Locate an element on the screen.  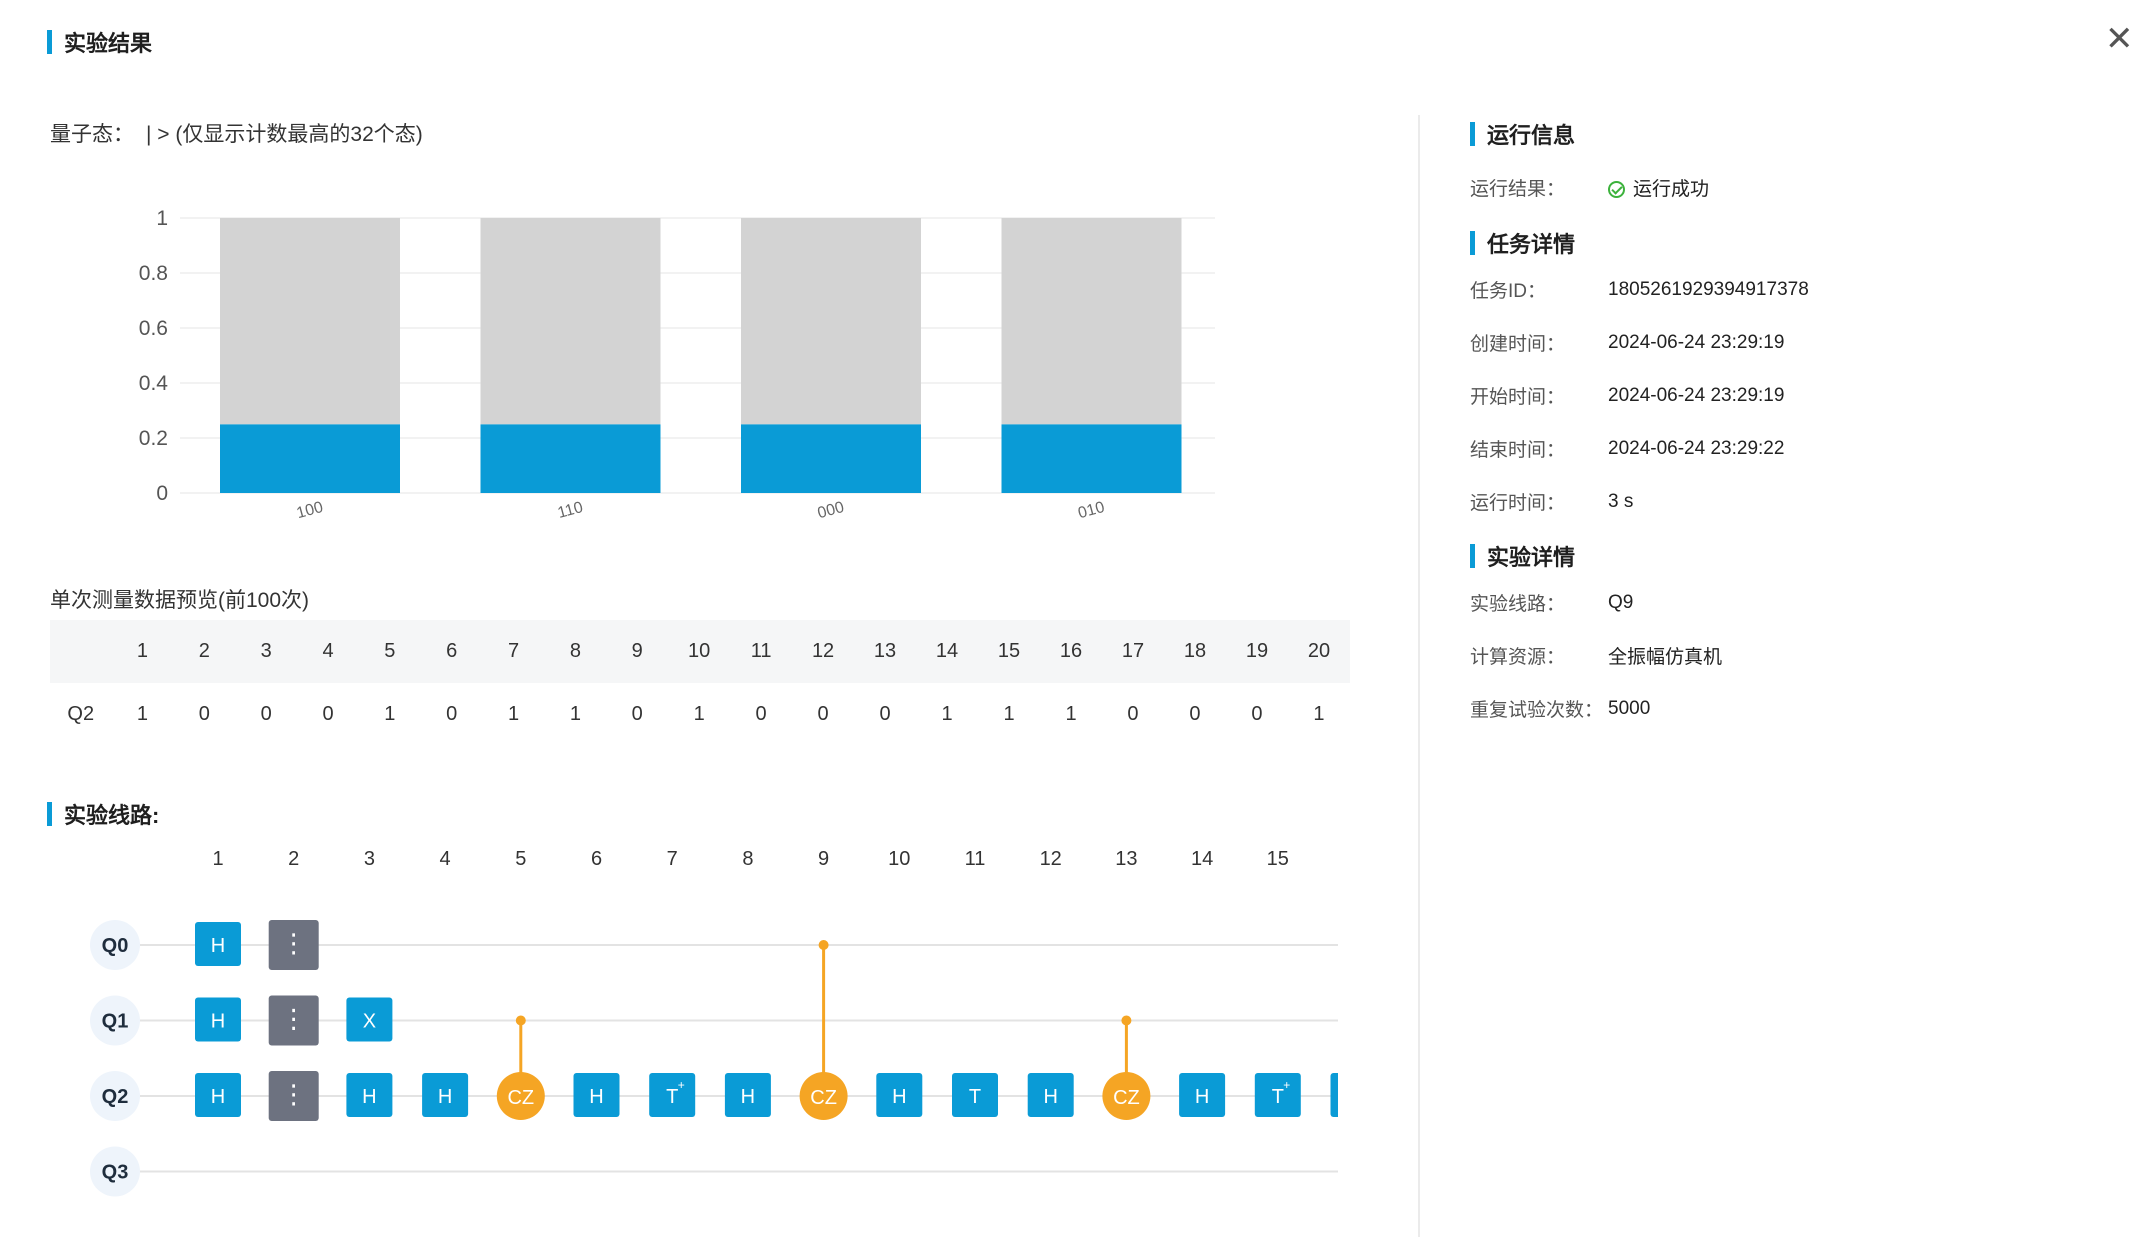
measurement-column-header: 3 is located at coordinates (266, 651).